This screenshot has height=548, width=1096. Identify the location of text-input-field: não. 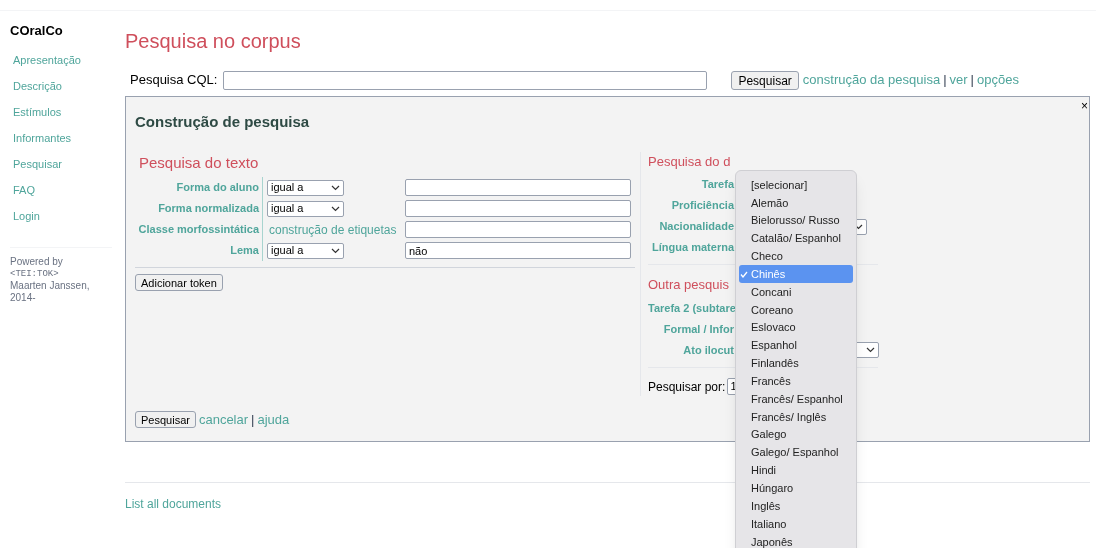
(518, 250).